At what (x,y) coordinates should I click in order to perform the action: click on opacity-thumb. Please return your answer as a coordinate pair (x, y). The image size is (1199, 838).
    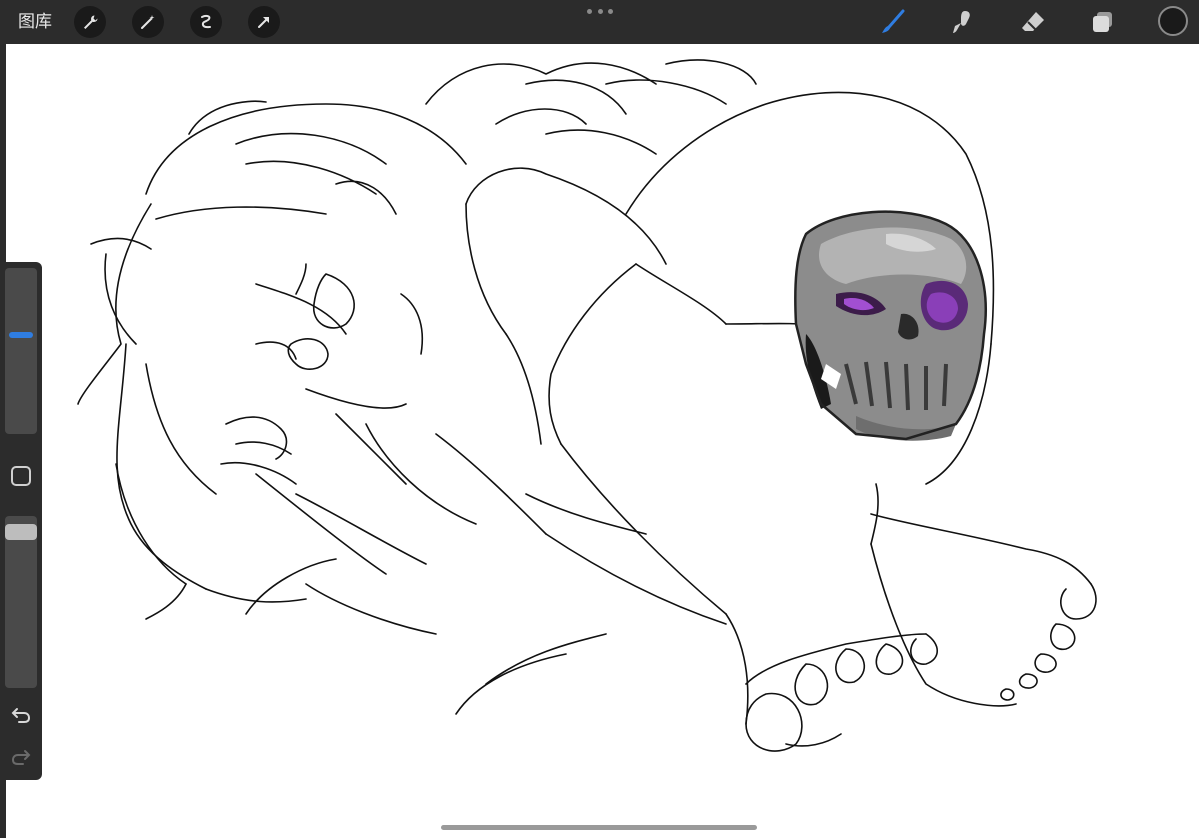
    Looking at the image, I should click on (21, 532).